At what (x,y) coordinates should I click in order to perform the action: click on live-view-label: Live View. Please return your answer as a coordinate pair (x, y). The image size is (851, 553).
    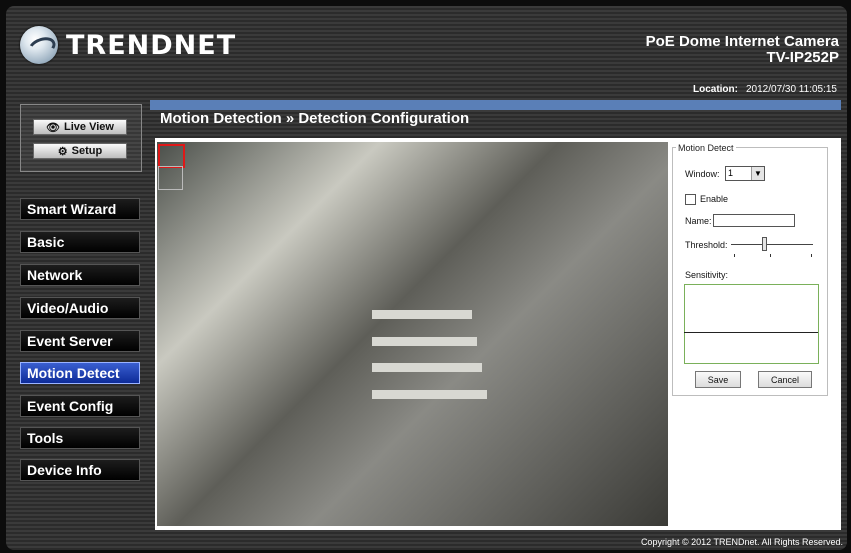
    Looking at the image, I should click on (89, 127).